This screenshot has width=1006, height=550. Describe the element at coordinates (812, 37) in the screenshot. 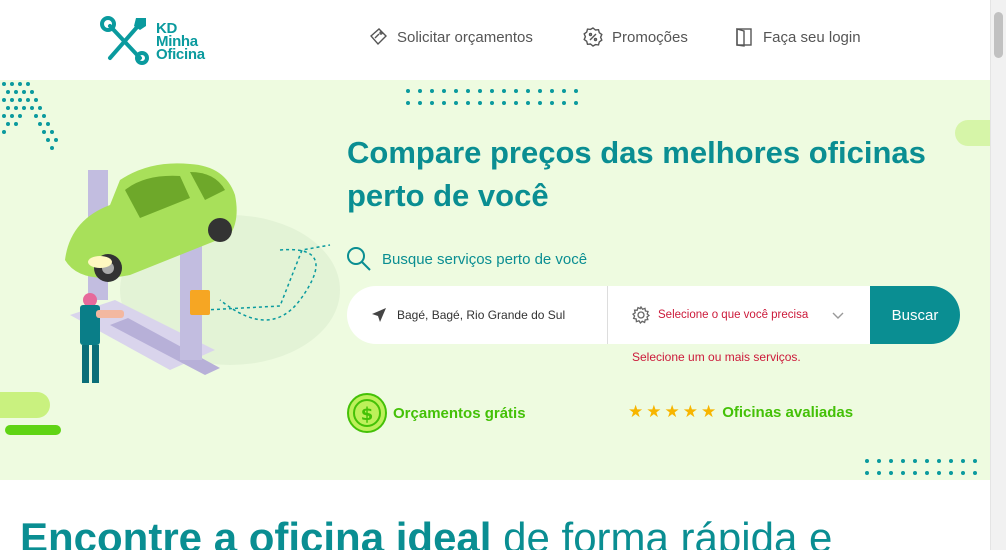

I see `nav-label: Faça seu login` at that location.